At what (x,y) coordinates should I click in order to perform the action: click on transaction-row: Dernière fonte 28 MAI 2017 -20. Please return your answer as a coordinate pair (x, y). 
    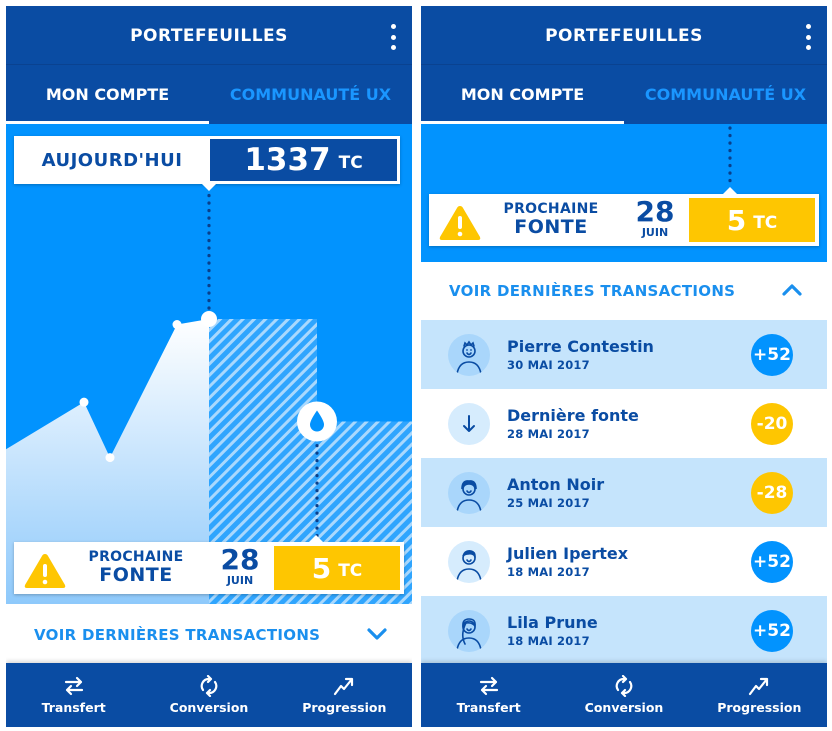
    Looking at the image, I should click on (624, 423).